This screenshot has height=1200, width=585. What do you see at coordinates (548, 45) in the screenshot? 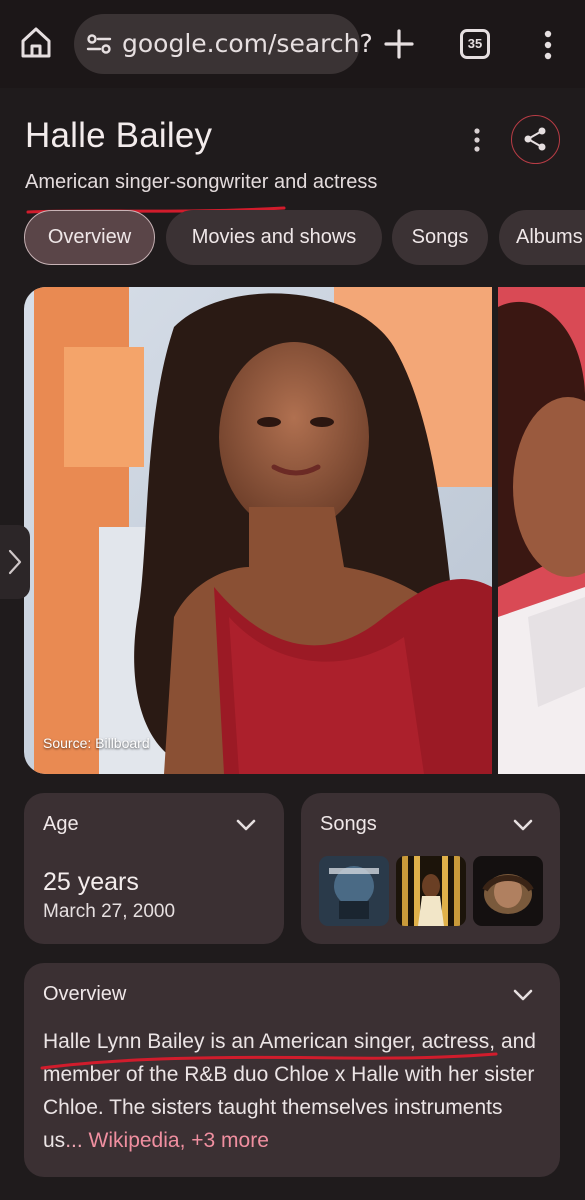
I see `overflow-menu-icon` at bounding box center [548, 45].